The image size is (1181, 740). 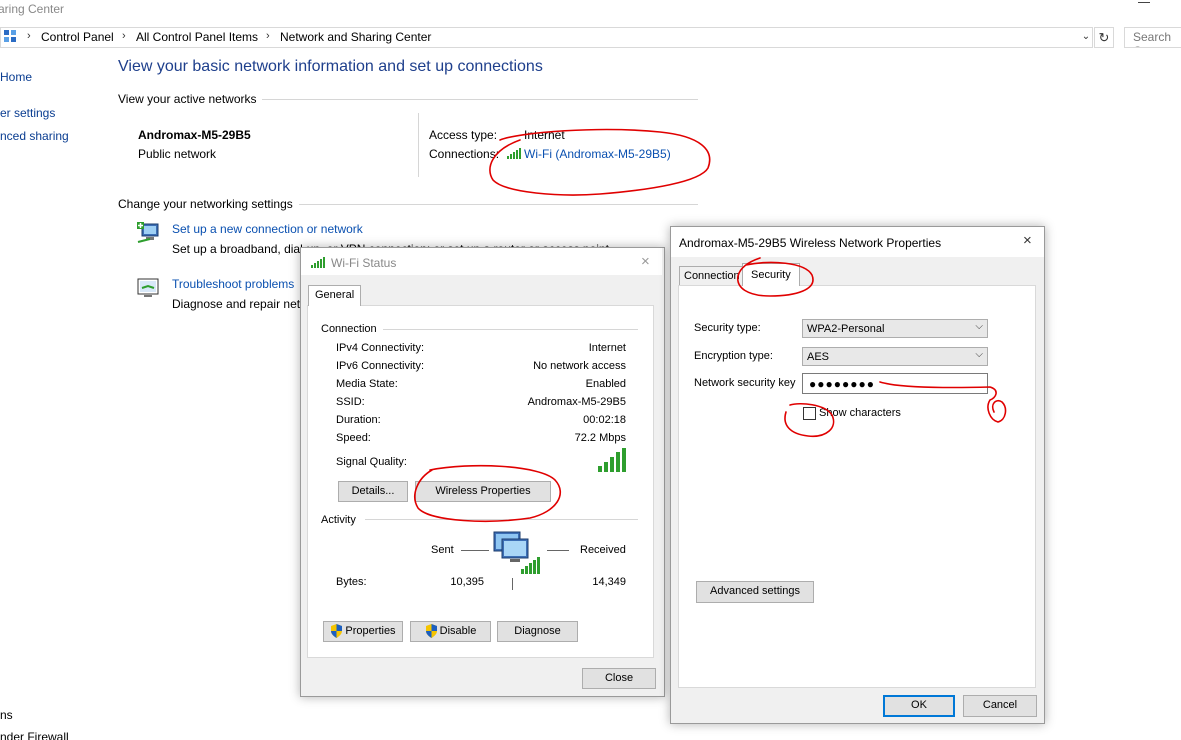 What do you see at coordinates (818, 357) in the screenshot?
I see `encryption-type-value: AES` at bounding box center [818, 357].